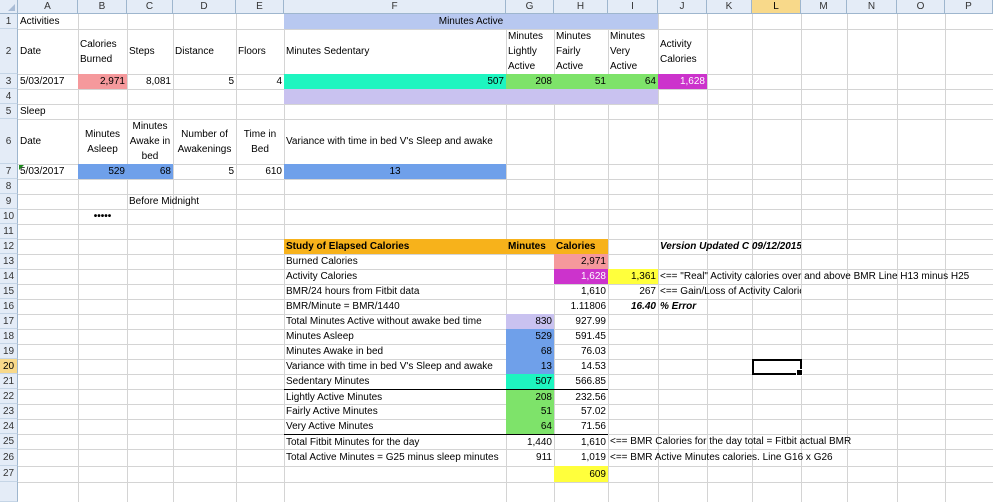  What do you see at coordinates (471, 21) in the screenshot?
I see `cell-f1: Minutes Active` at bounding box center [471, 21].